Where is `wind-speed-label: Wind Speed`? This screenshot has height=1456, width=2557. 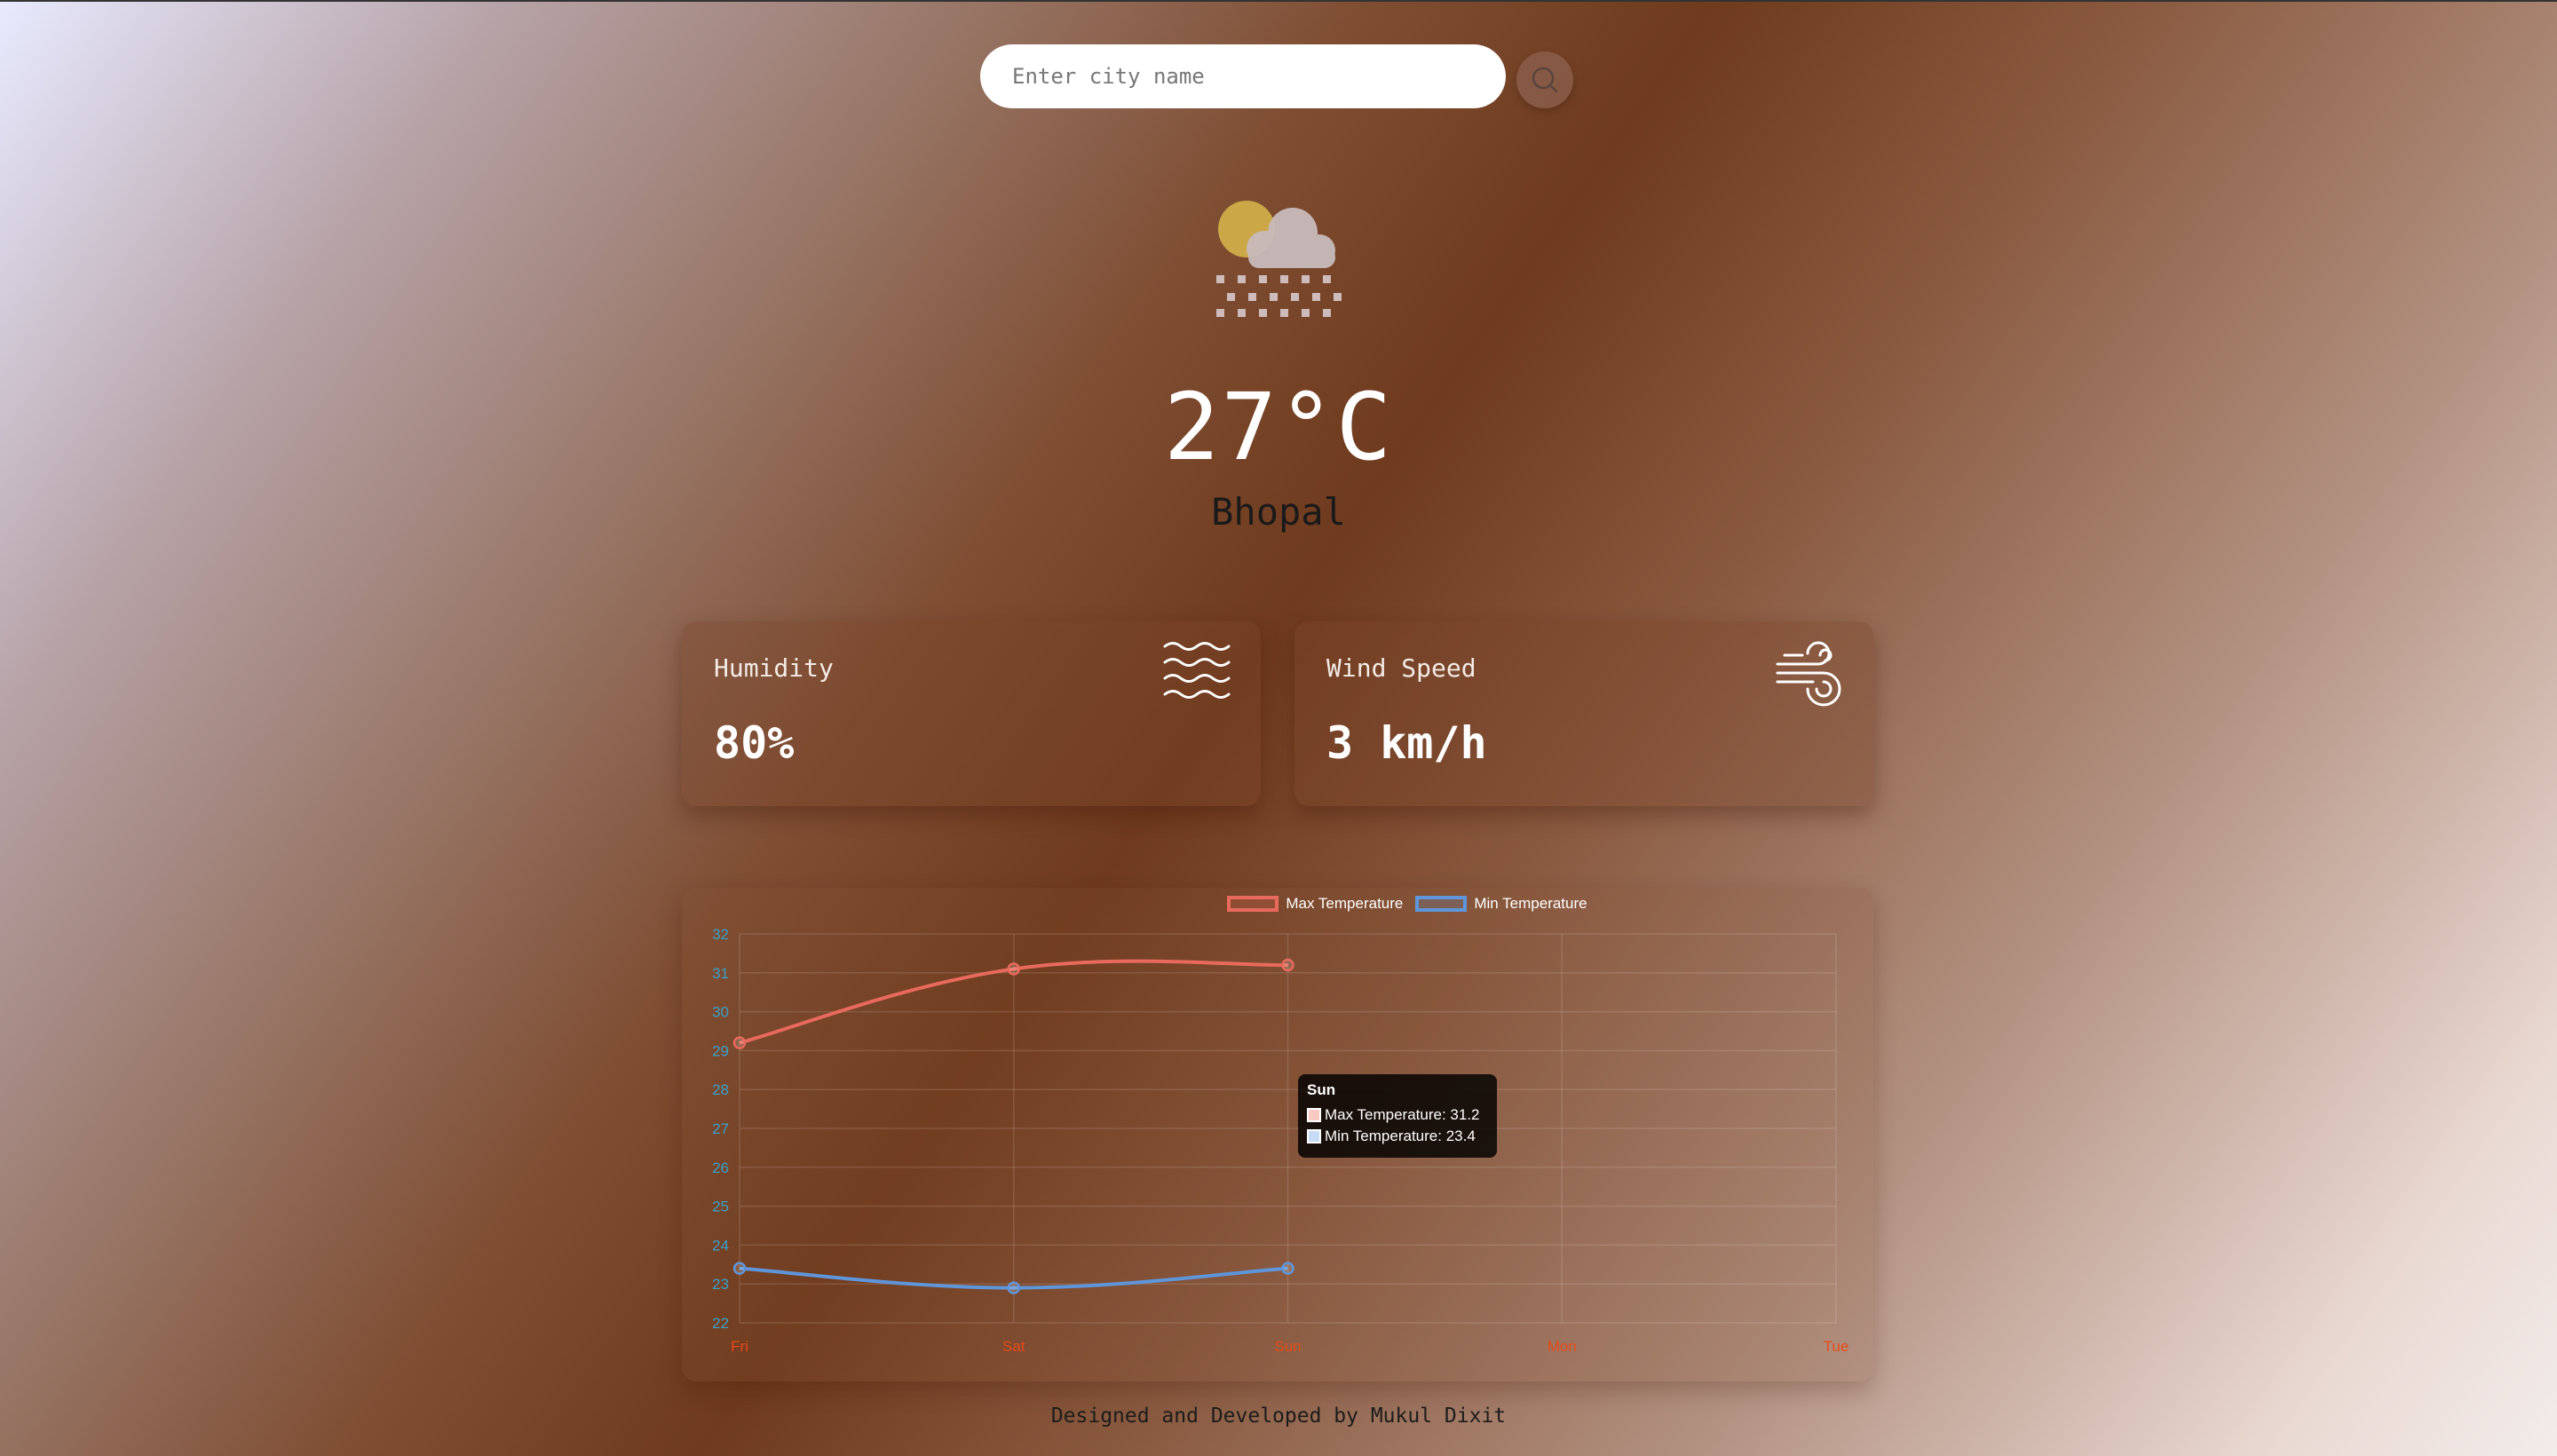
wind-speed-label: Wind Speed is located at coordinates (1401, 668).